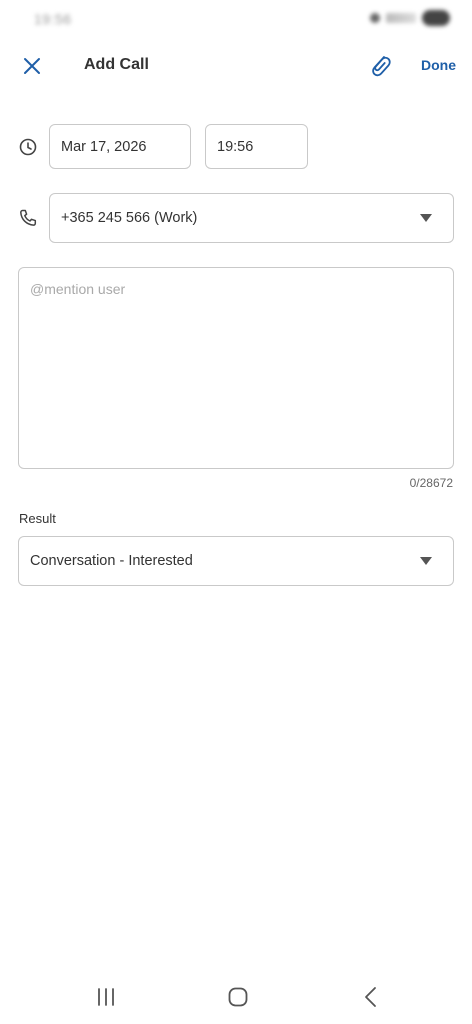  I want to click on app-bar: Add Call Done, so click(236, 66).